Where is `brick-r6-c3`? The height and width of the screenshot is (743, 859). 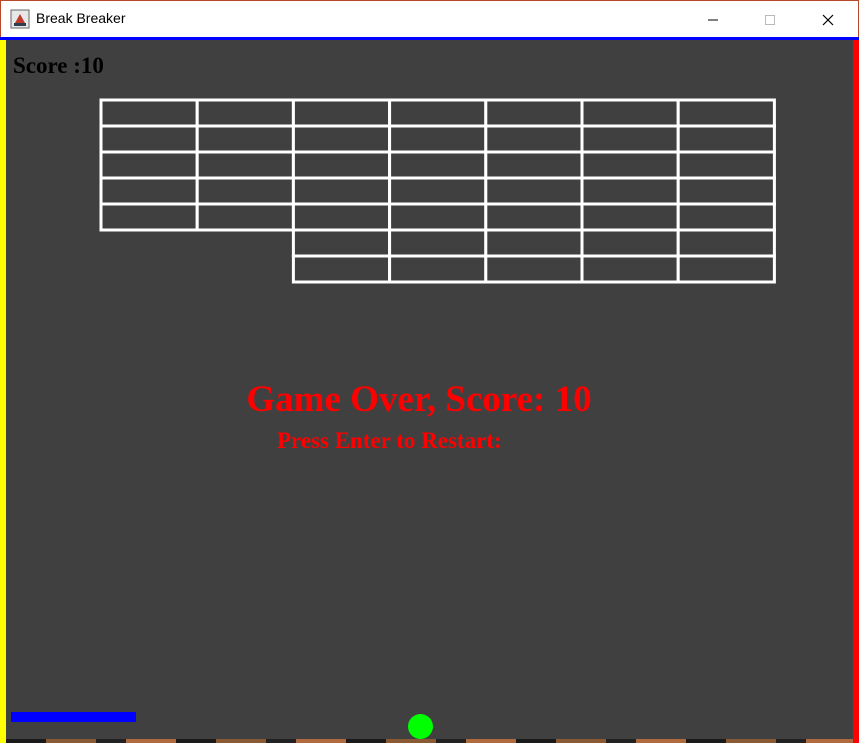
brick-r6-c3 is located at coordinates (438, 269).